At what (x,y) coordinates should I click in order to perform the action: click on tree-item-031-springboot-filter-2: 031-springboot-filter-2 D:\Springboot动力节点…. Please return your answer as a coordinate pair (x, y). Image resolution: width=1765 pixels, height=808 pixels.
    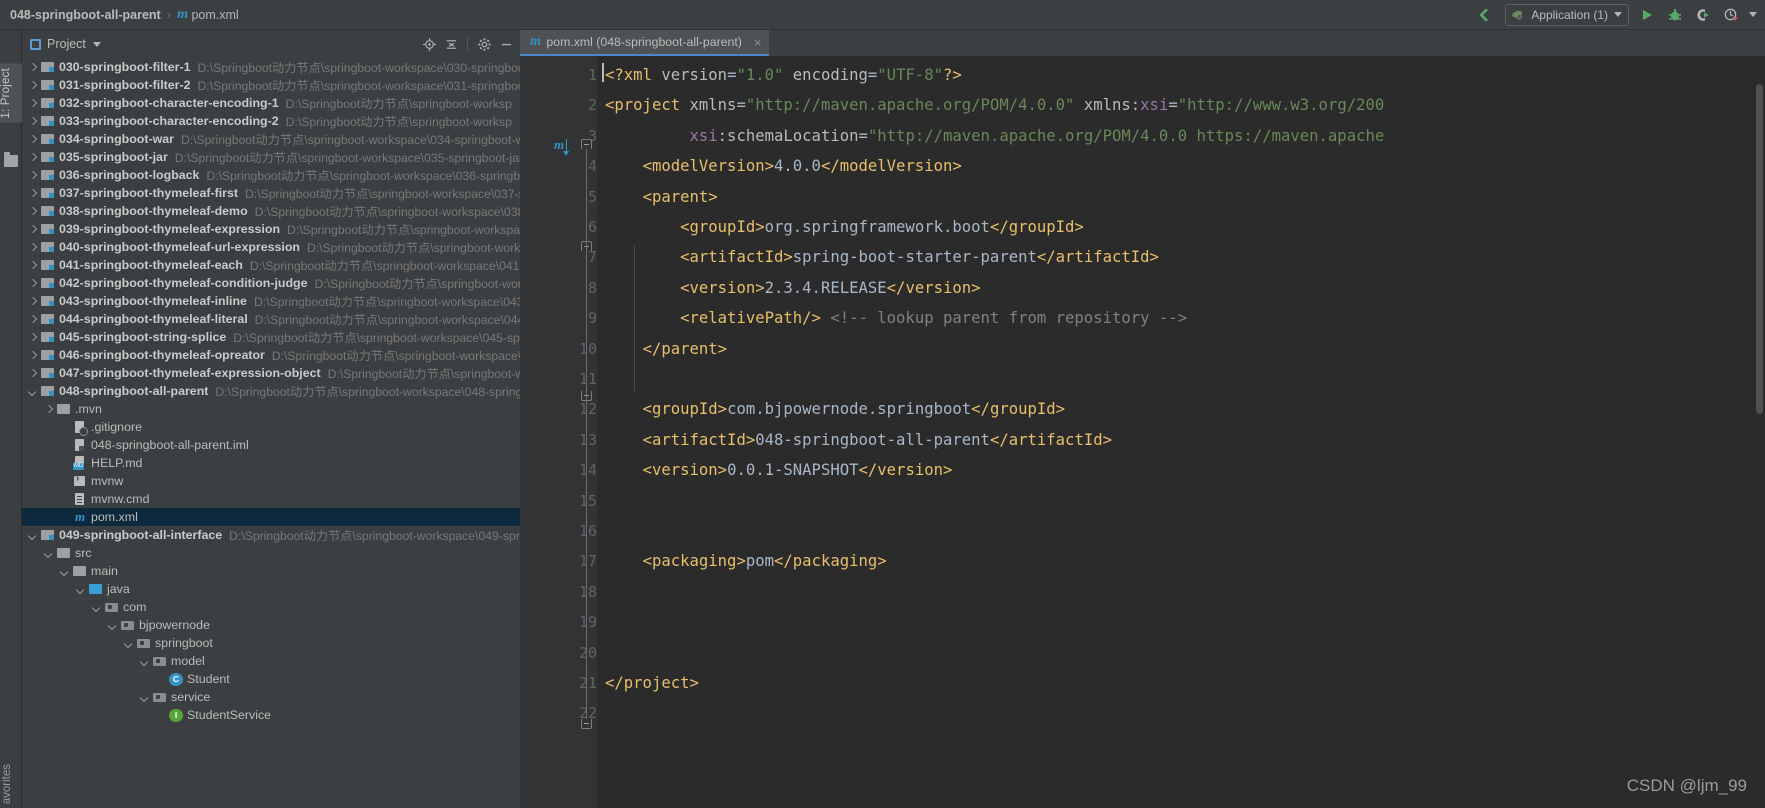
    Looking at the image, I should click on (271, 85).